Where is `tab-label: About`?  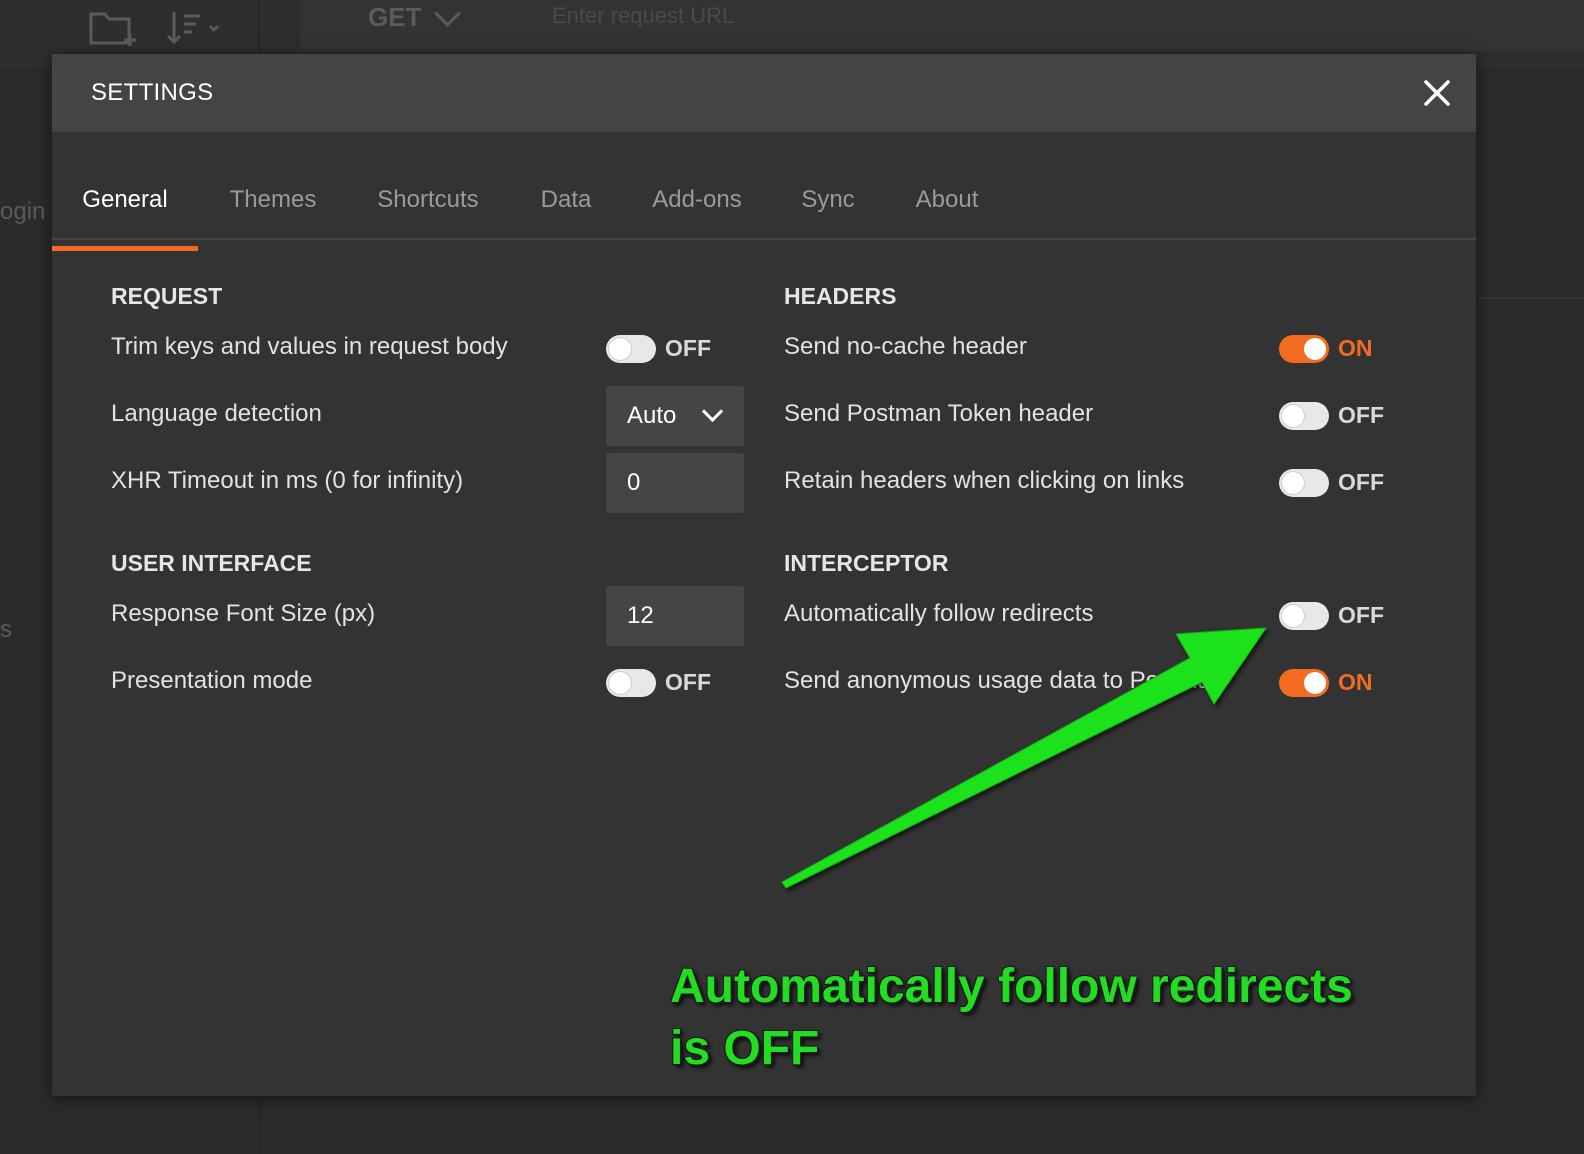 tab-label: About is located at coordinates (947, 199).